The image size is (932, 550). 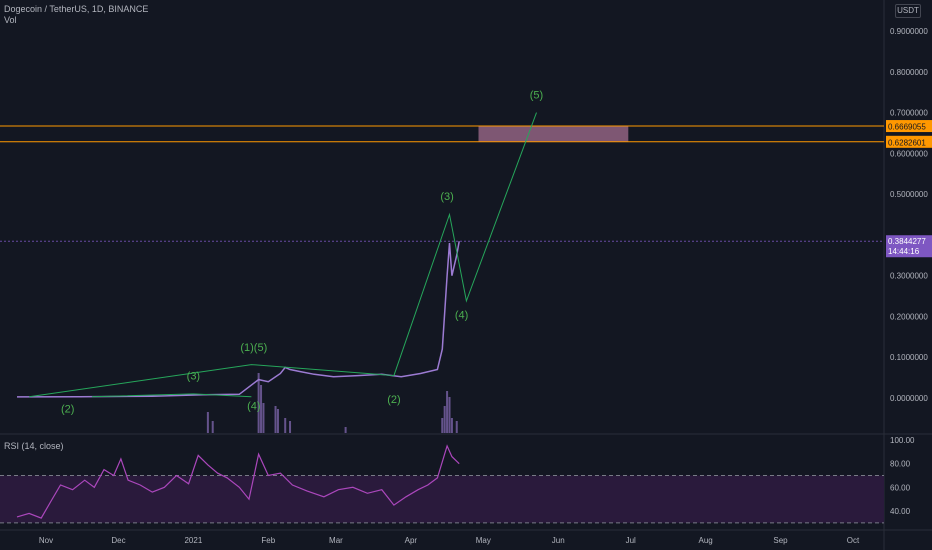 I want to click on time-axis-tick: May, so click(x=483, y=540).